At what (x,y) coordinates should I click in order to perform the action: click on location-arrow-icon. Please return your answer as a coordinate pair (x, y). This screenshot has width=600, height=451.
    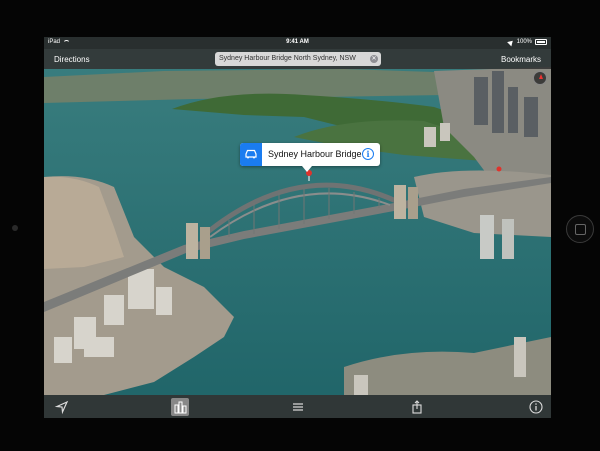
    Looking at the image, I should click on (61, 407).